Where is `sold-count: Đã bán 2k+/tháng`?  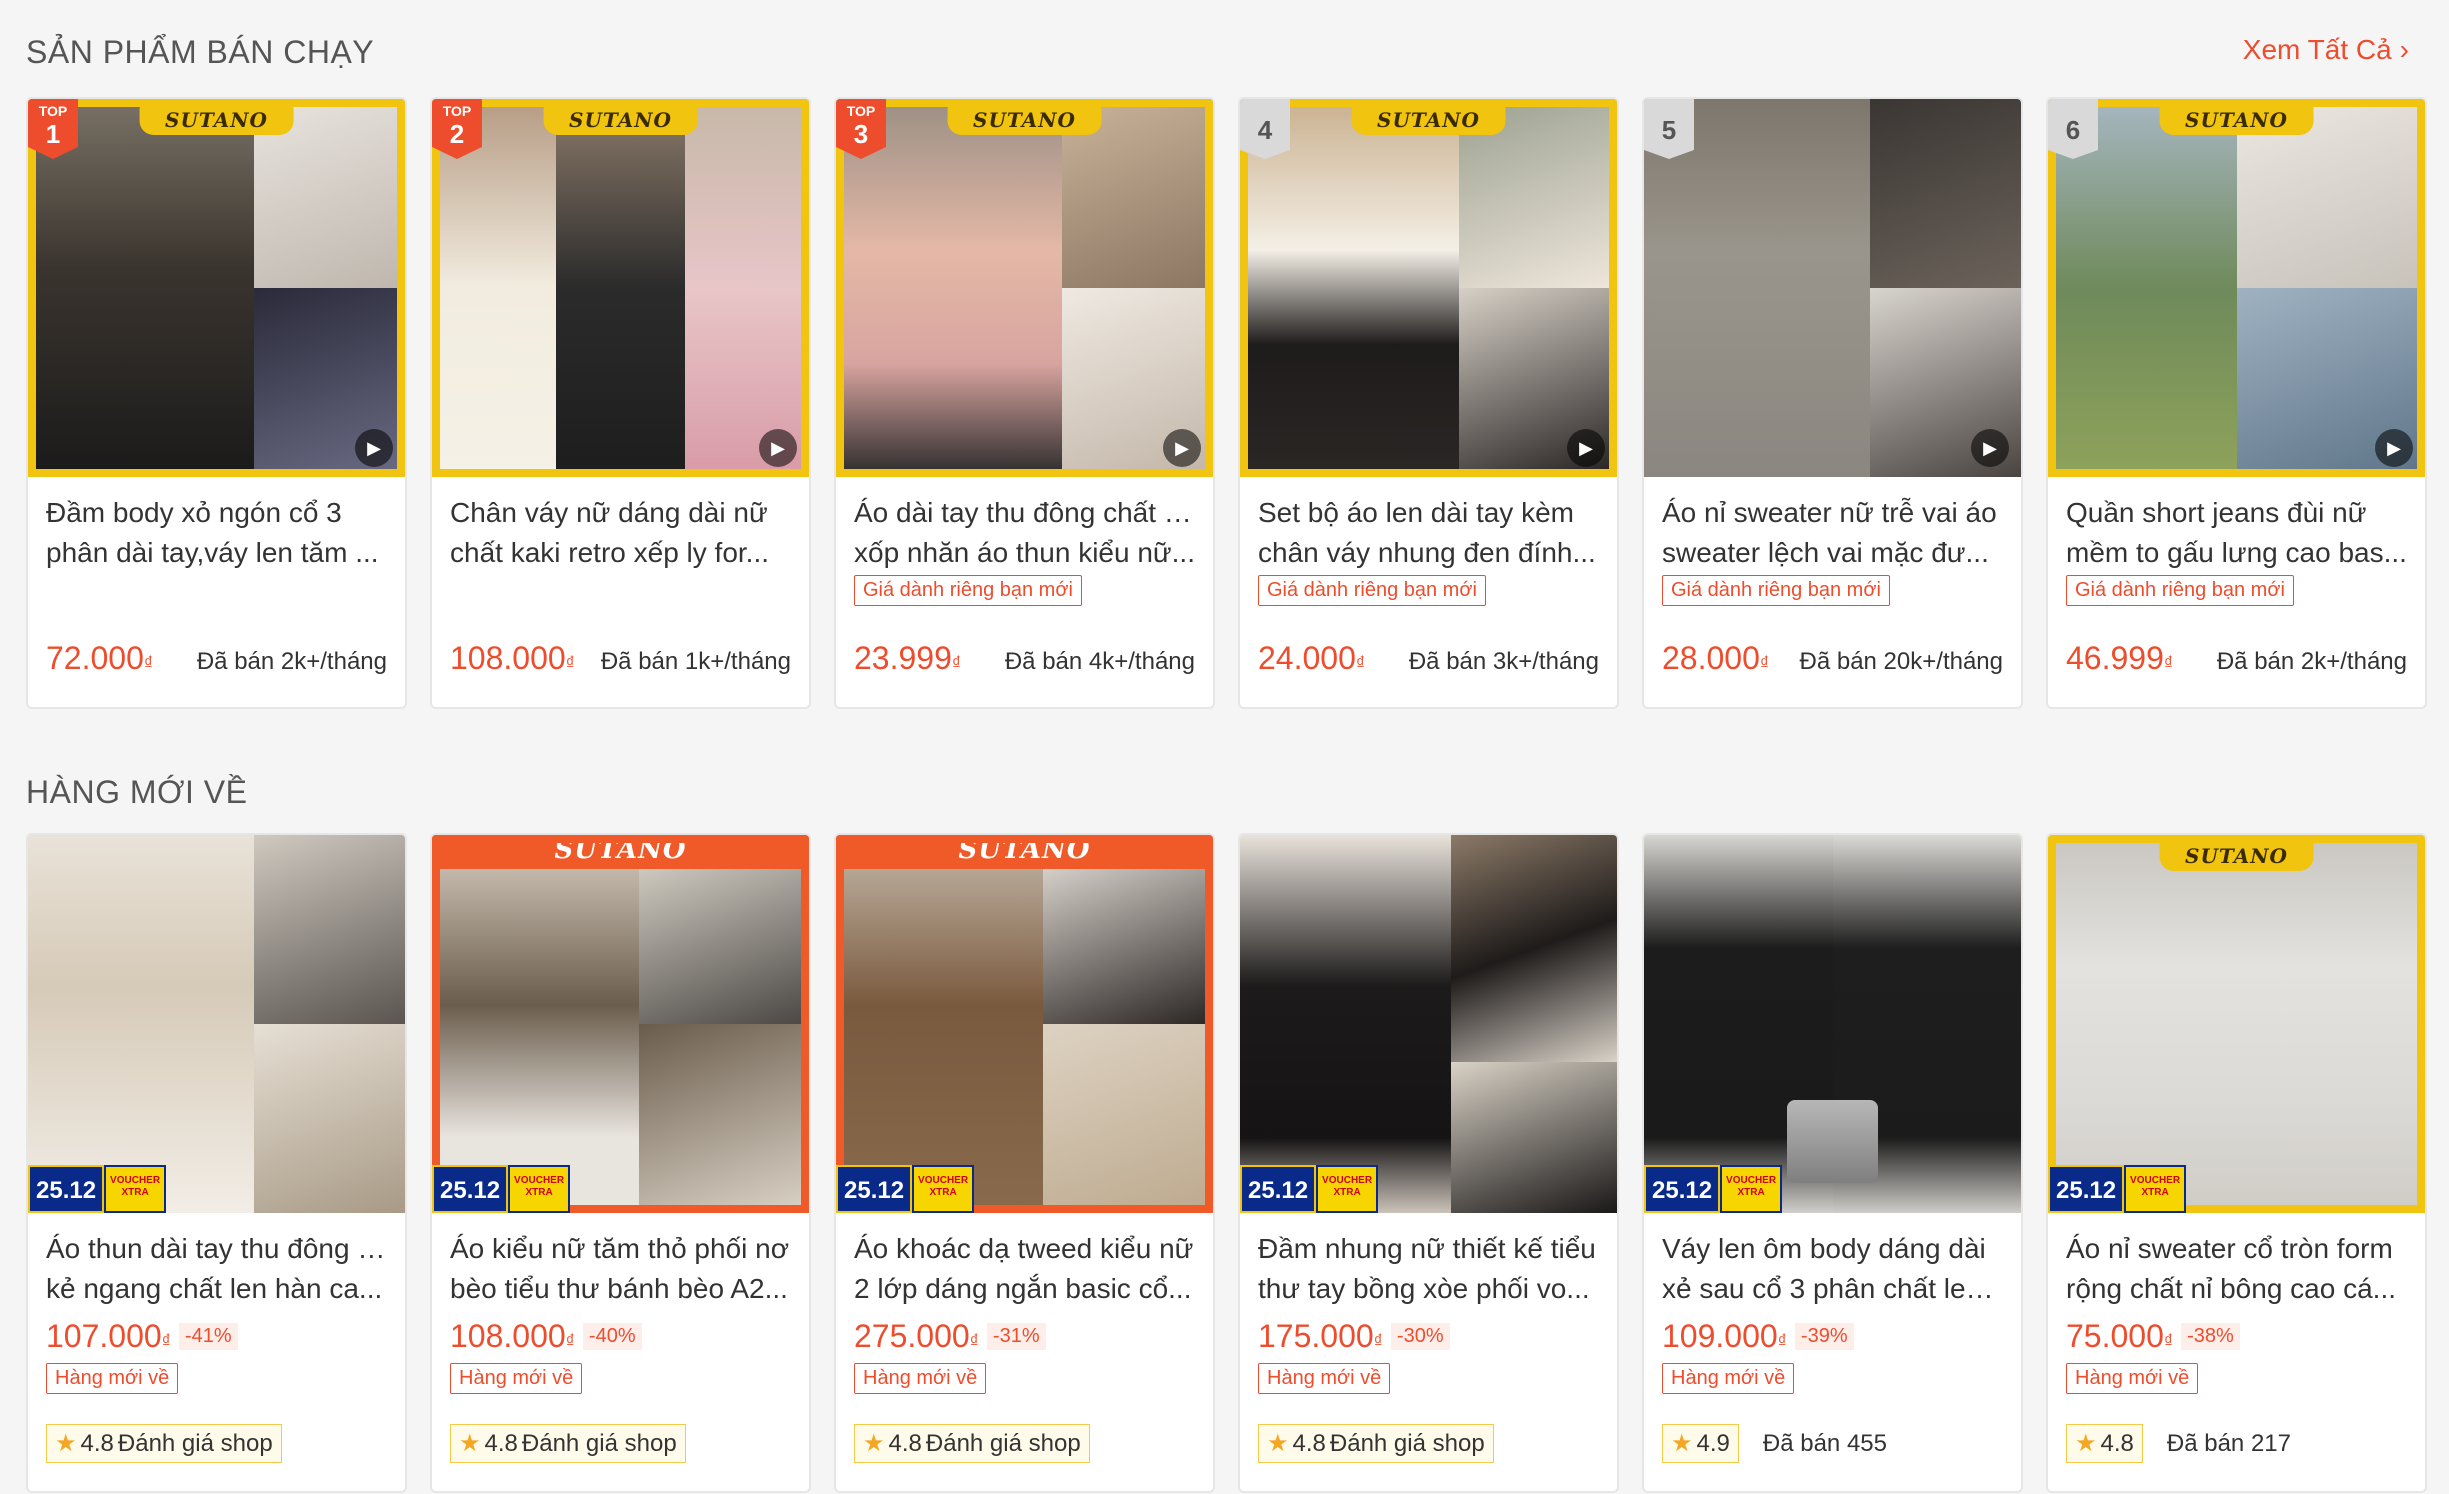 sold-count: Đã bán 2k+/tháng is located at coordinates (2311, 661).